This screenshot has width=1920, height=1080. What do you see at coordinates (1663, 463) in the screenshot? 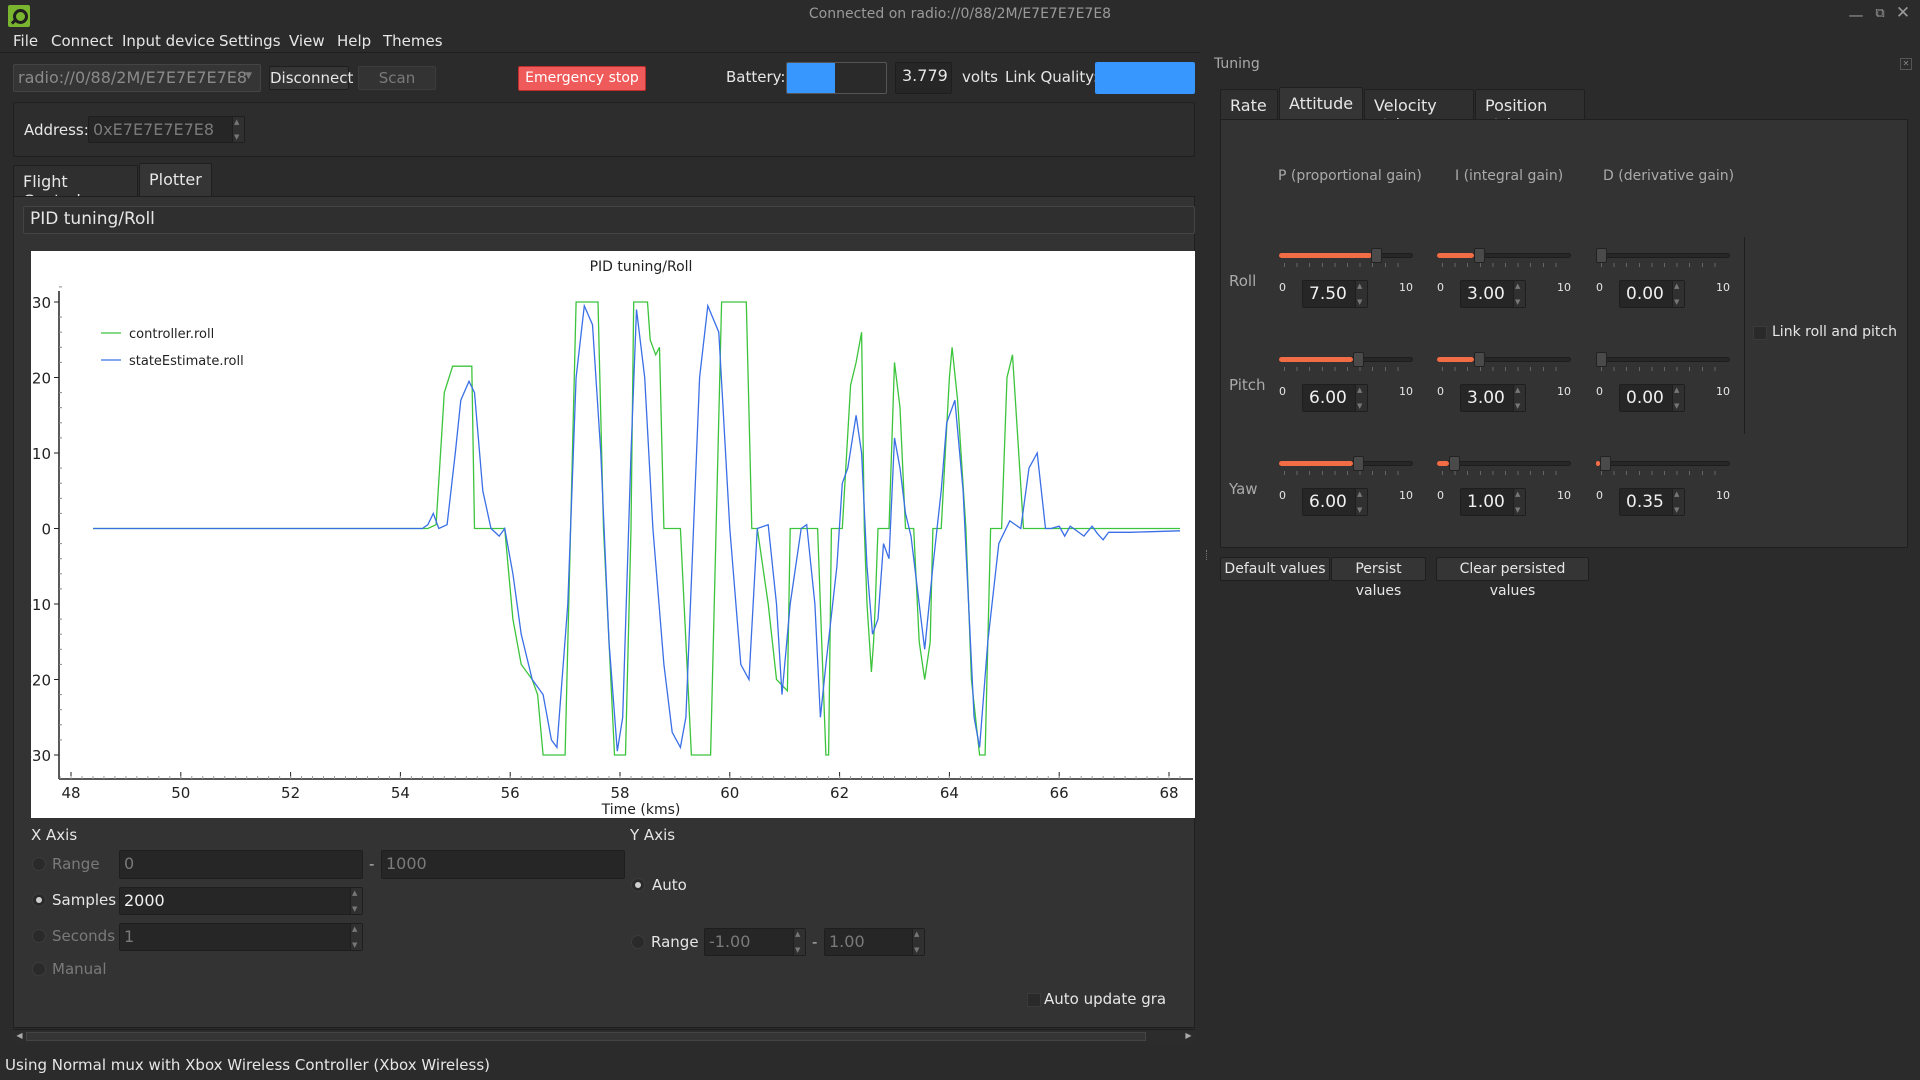
I see `yaw-d-slider` at bounding box center [1663, 463].